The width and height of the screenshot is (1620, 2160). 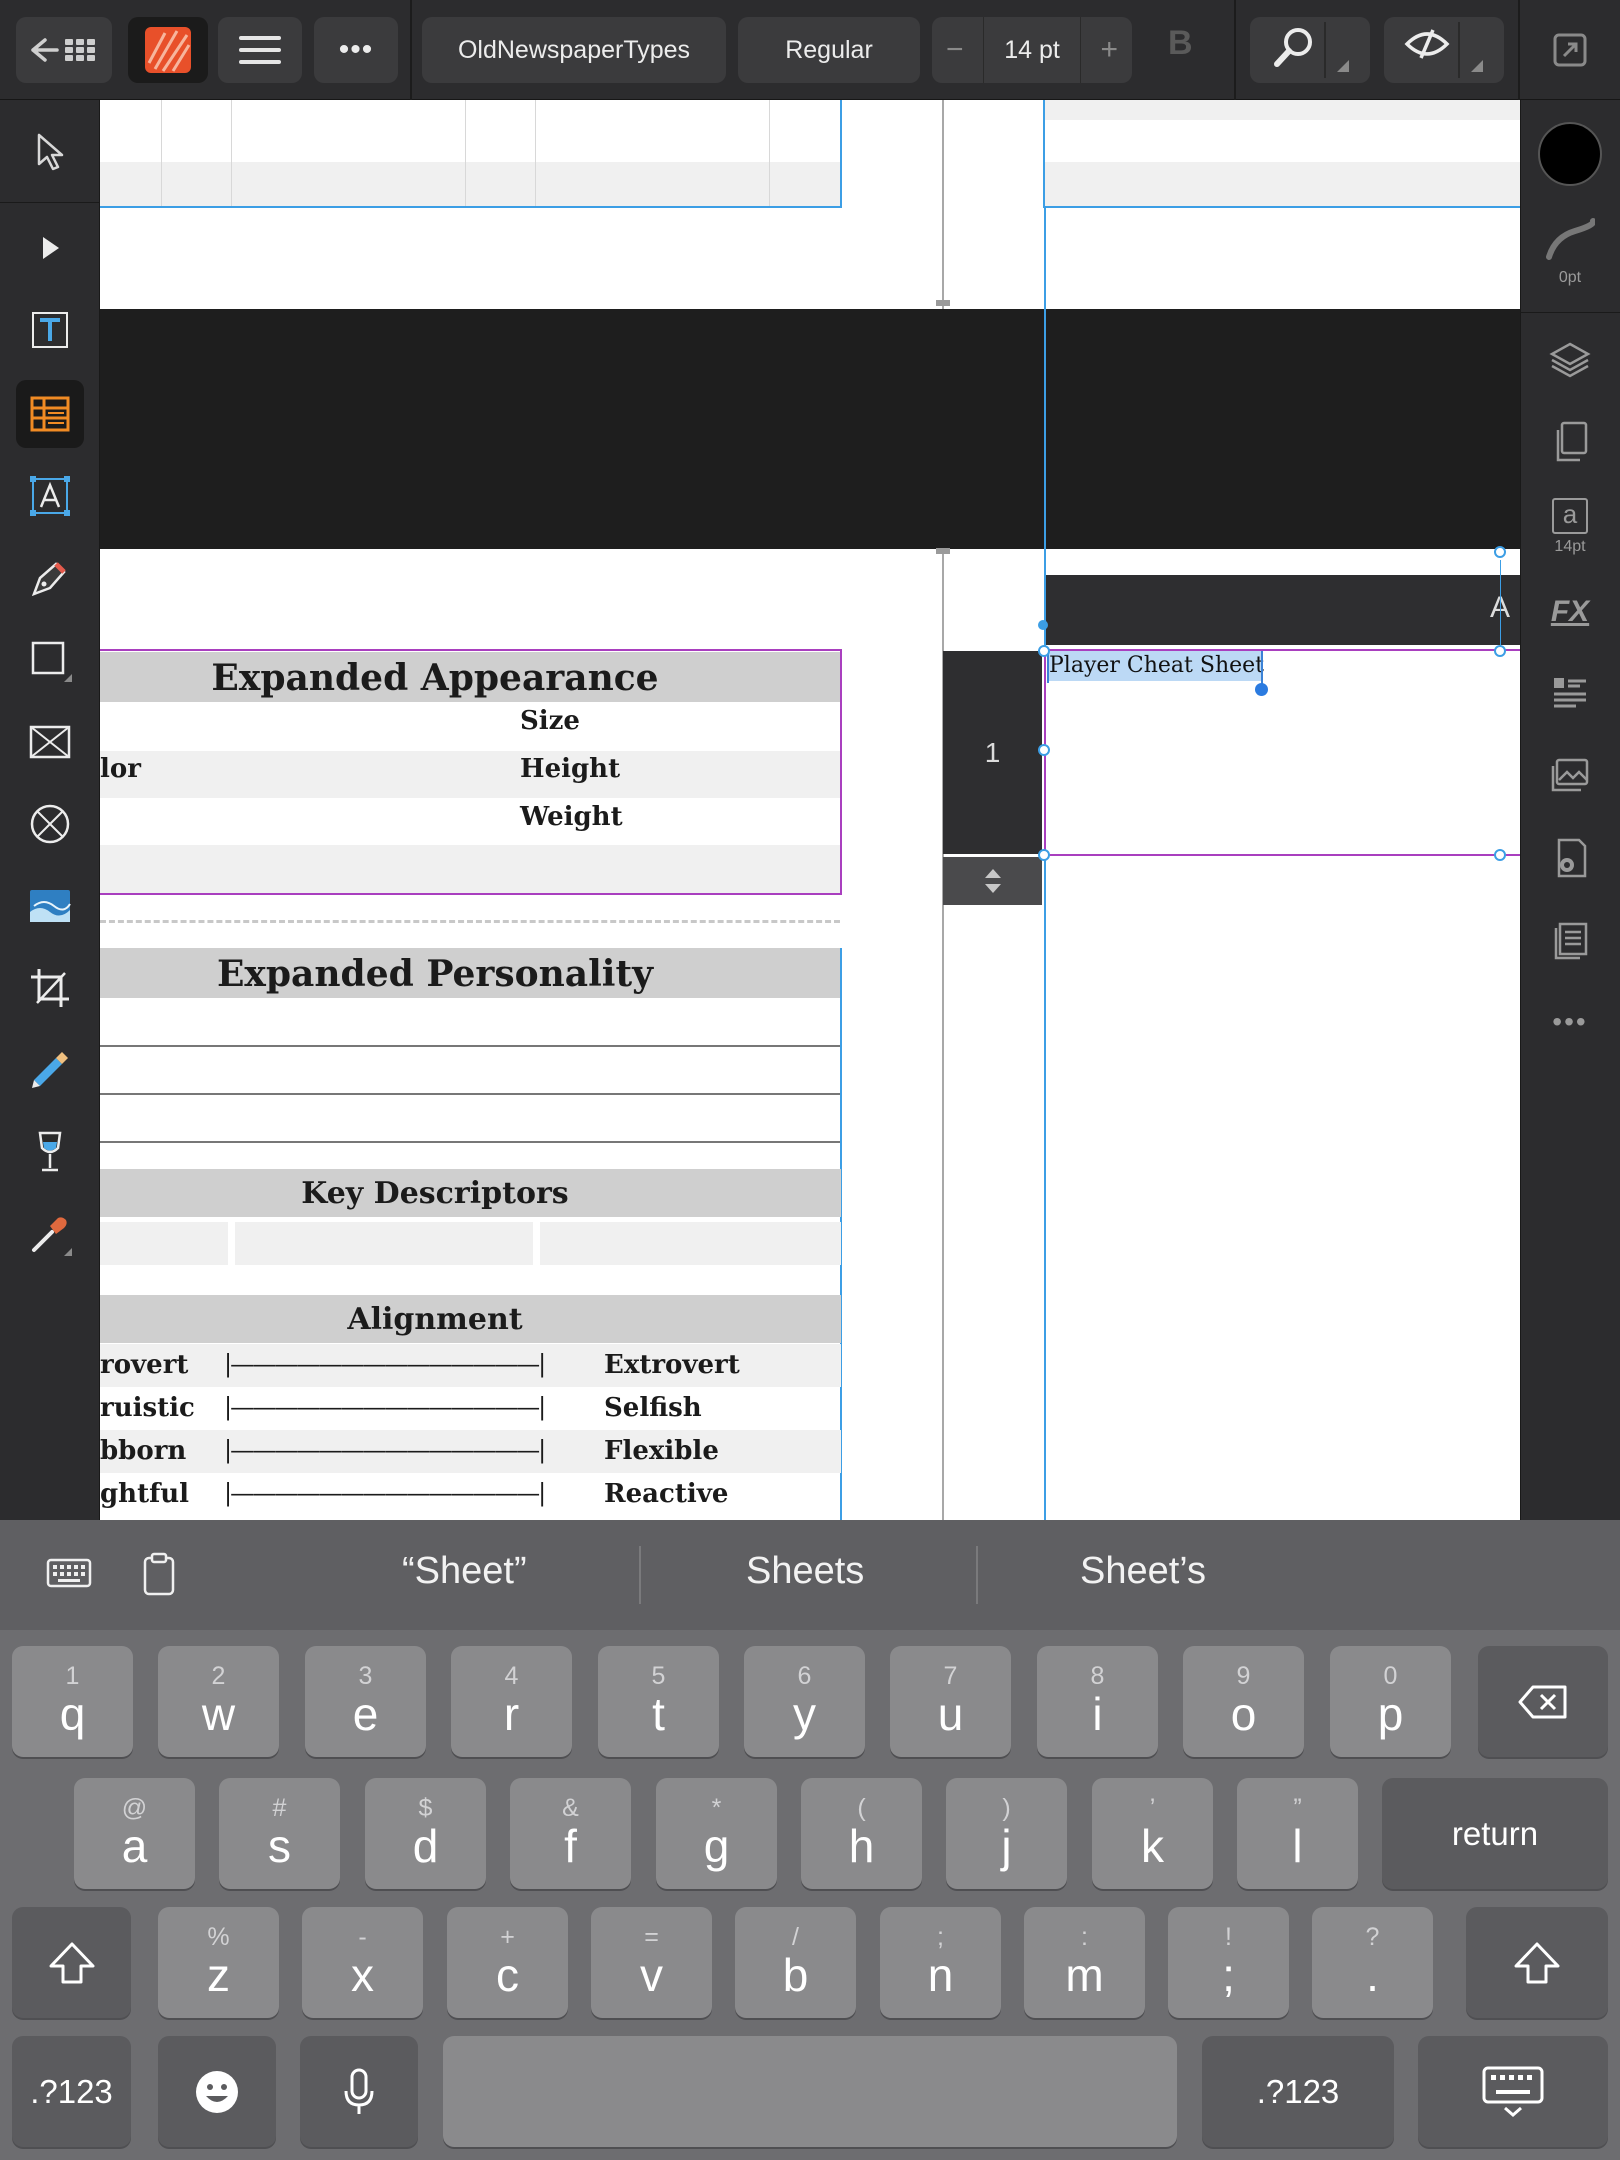 I want to click on menu-button, so click(x=260, y=50).